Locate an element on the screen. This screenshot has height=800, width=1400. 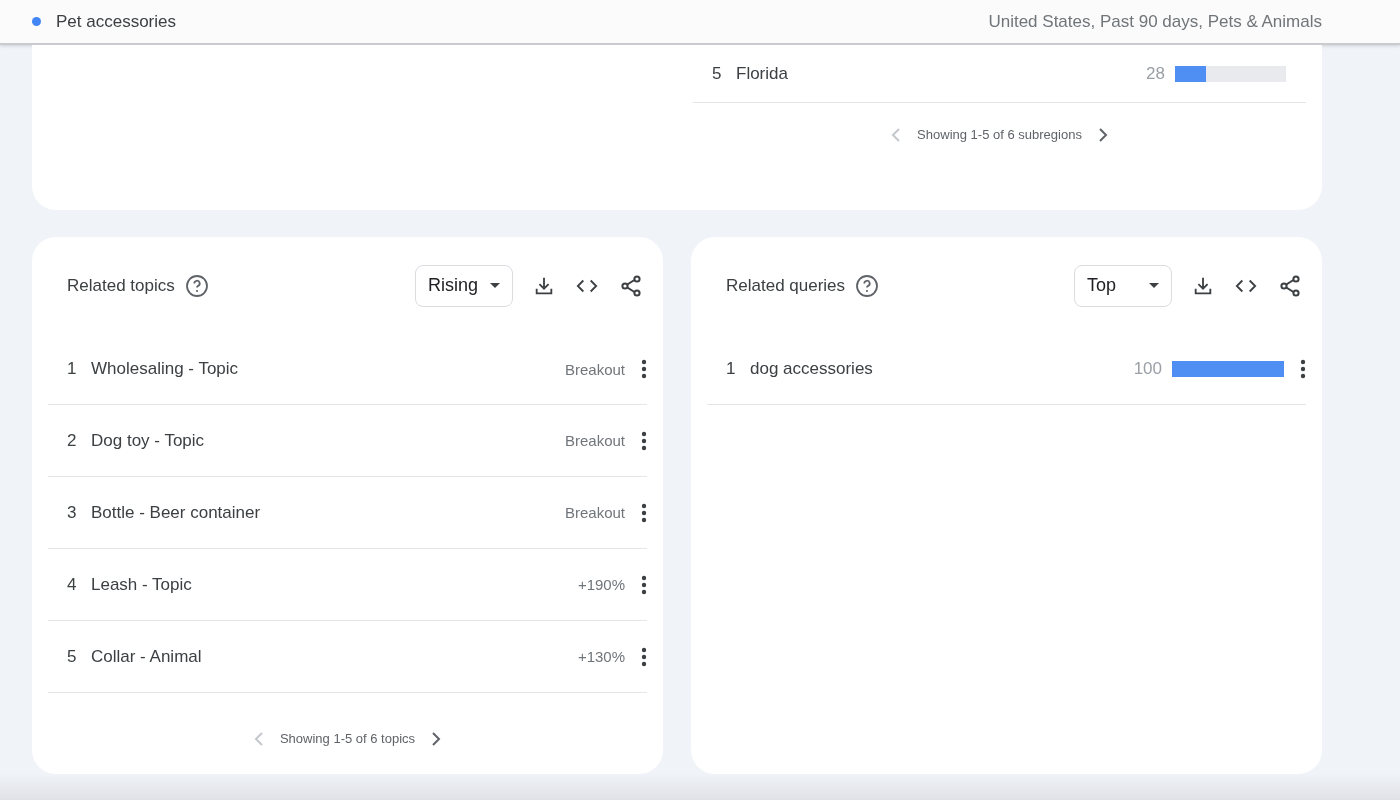
item-name: Collar - Animal is located at coordinates (146, 656).